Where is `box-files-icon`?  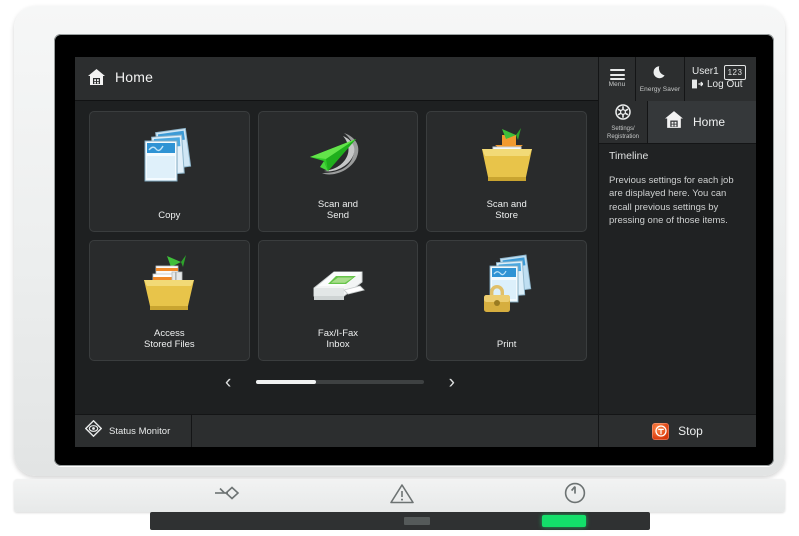 box-files-icon is located at coordinates (169, 285).